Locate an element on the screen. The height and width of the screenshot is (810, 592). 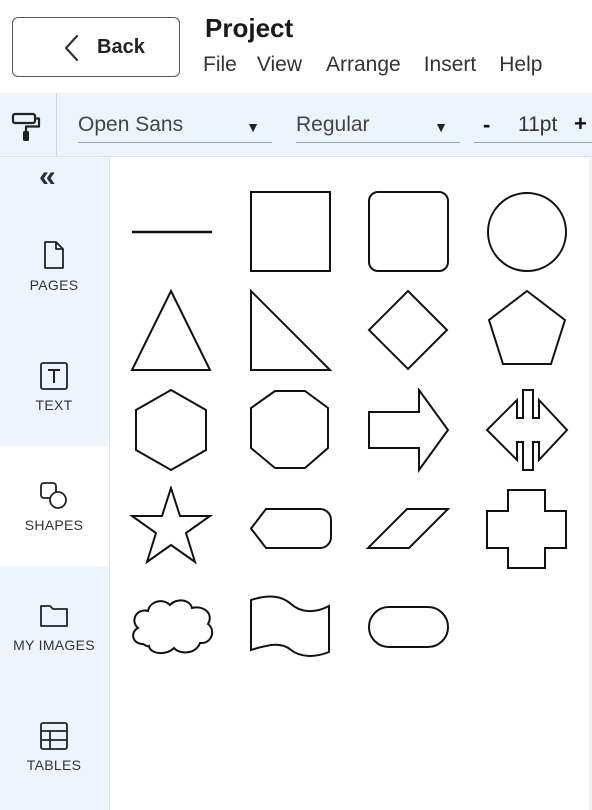
font-size-value: 11pt is located at coordinates (537, 125).